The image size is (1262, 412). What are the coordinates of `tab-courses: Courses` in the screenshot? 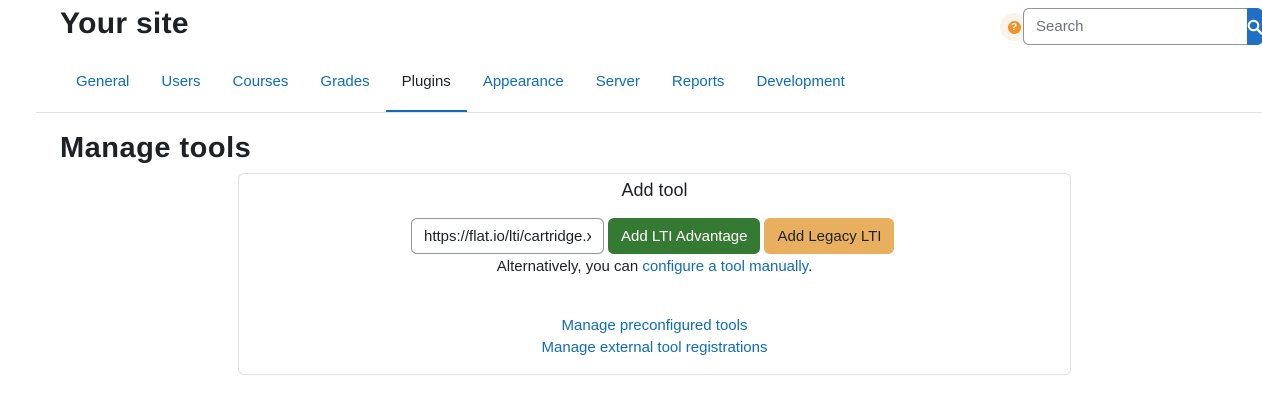 It's located at (261, 83).